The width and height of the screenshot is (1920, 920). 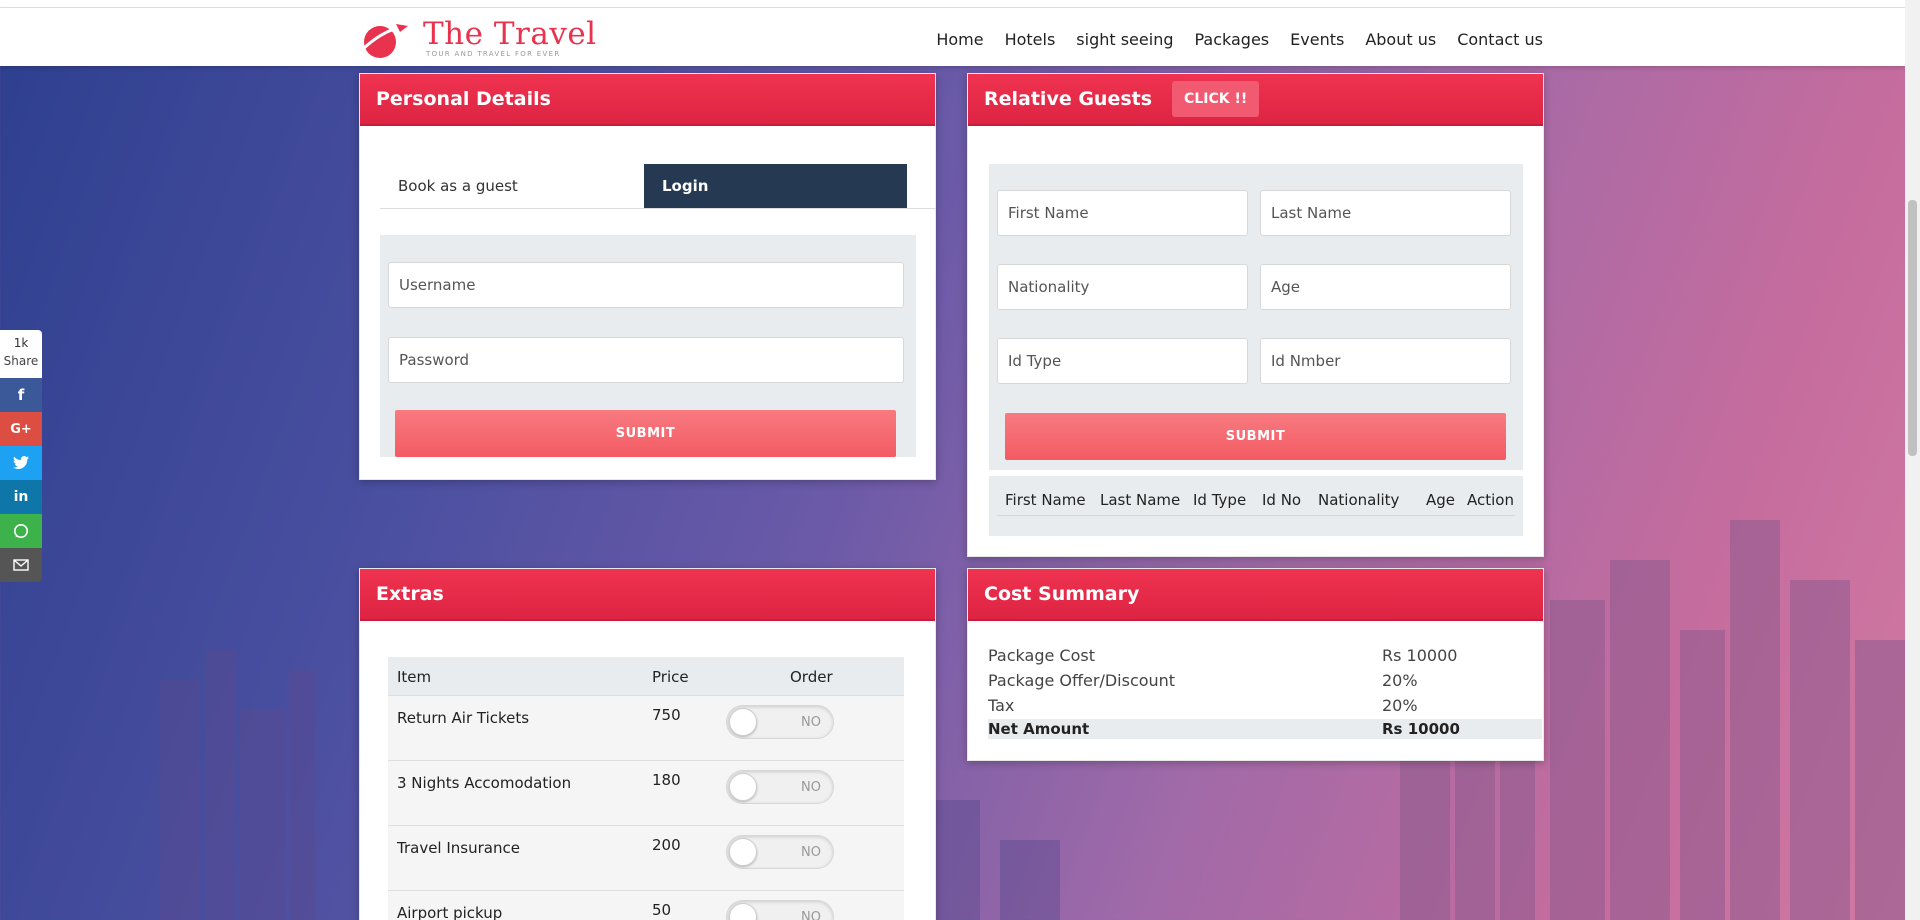 I want to click on login-tabs: Book as a guest Login, so click(x=658, y=186).